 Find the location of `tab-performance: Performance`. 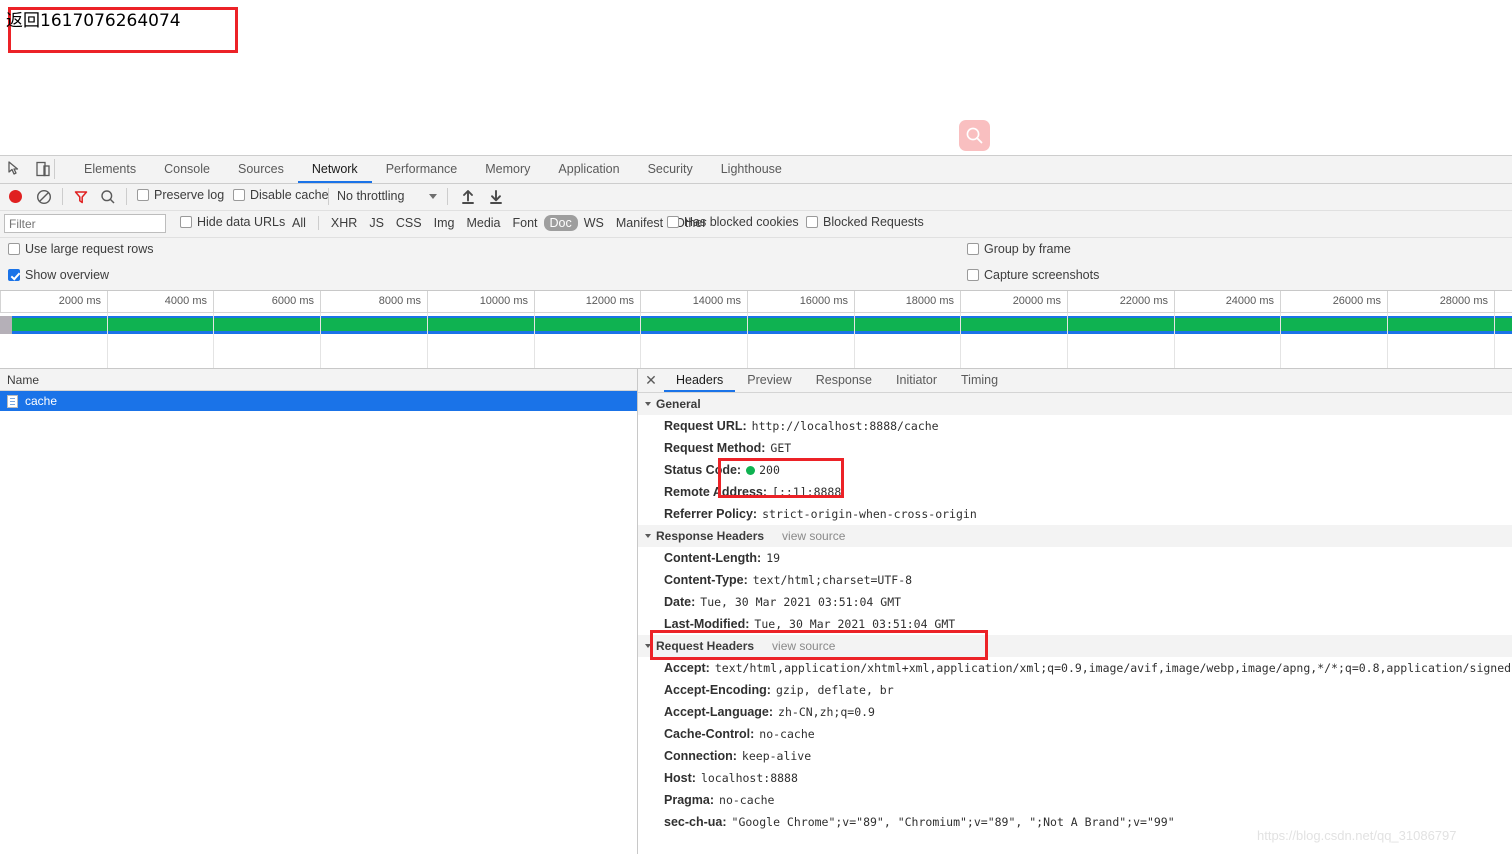

tab-performance: Performance is located at coordinates (422, 169).